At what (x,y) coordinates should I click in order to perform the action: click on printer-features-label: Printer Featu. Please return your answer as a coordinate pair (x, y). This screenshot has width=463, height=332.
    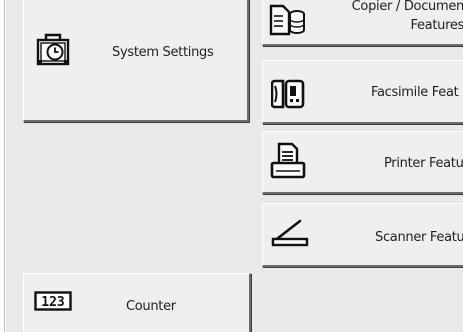
    Looking at the image, I should click on (423, 163).